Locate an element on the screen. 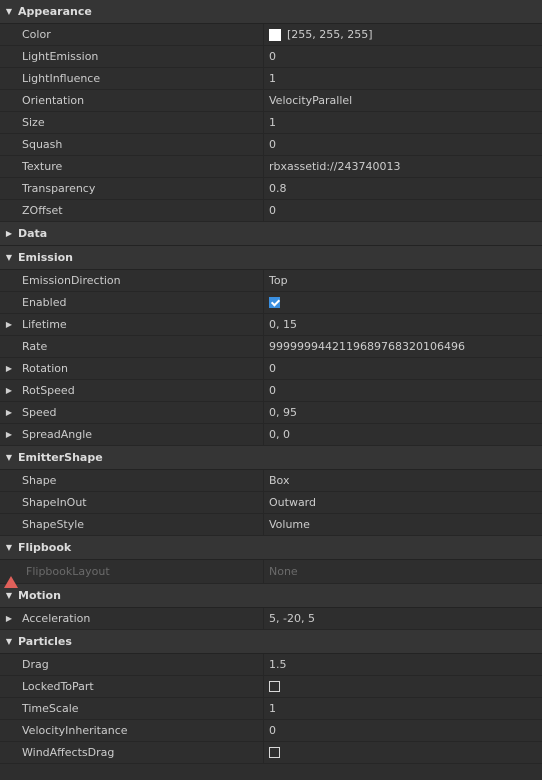 The image size is (542, 780). property-value: 0, 0 is located at coordinates (279, 434).